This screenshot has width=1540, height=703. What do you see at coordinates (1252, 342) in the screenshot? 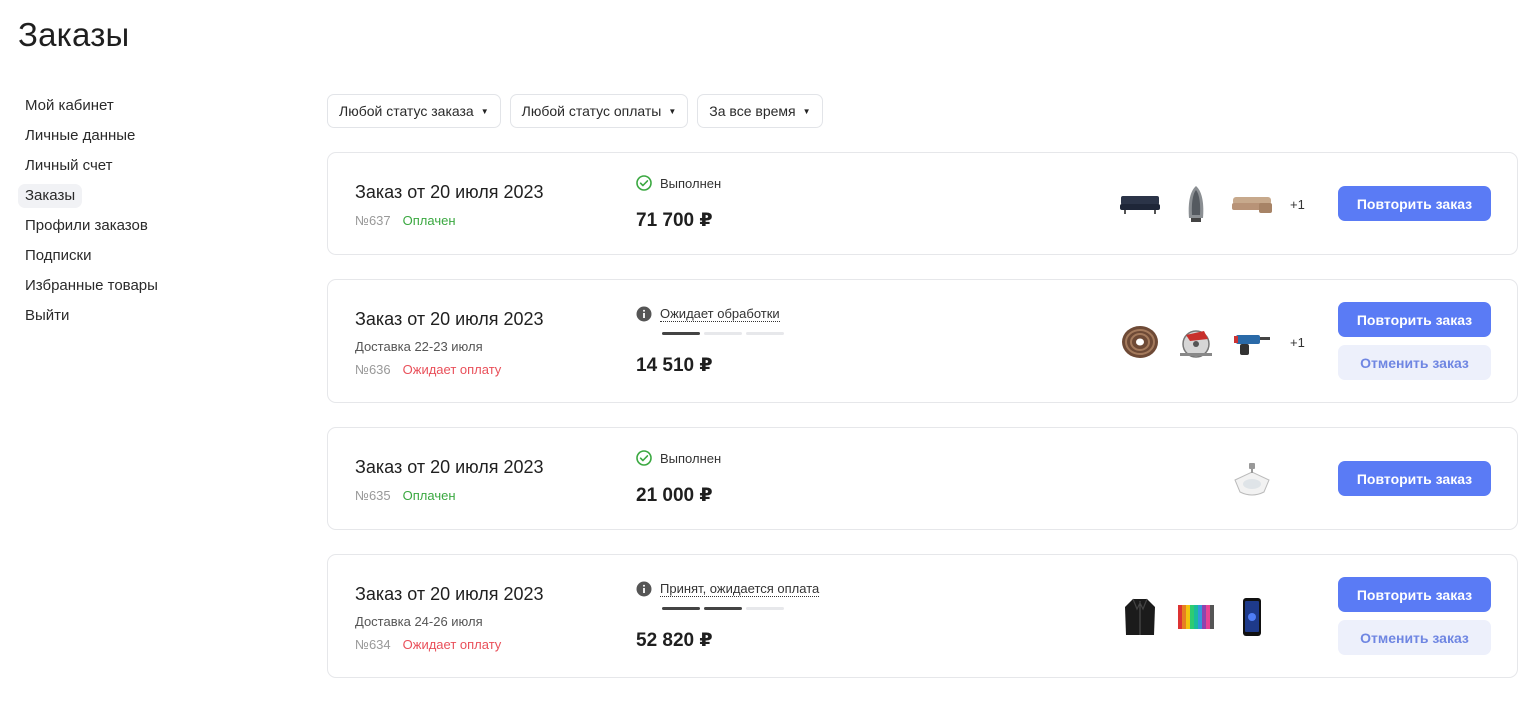
I see `rotary-hammer-product-thumb` at bounding box center [1252, 342].